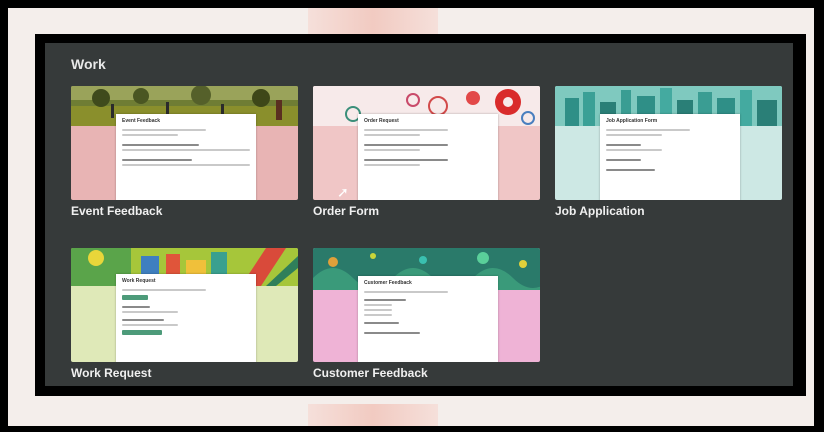 The width and height of the screenshot is (824, 432). I want to click on section-title: Work, so click(88, 64).